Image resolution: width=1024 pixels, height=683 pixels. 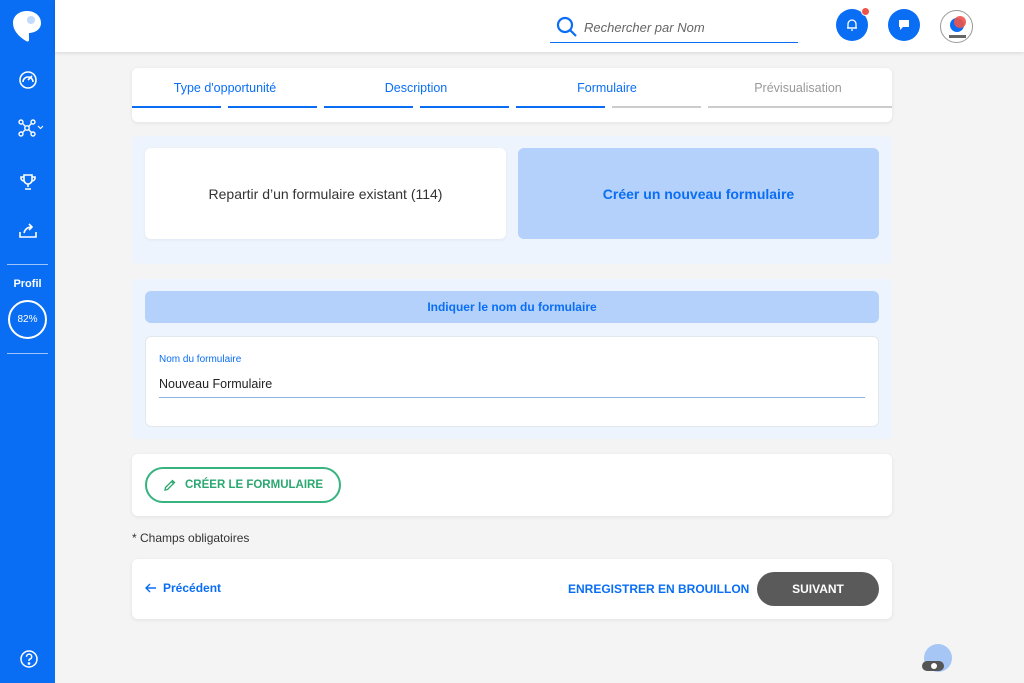 What do you see at coordinates (27, 284) in the screenshot?
I see `profile-label: Profil` at bounding box center [27, 284].